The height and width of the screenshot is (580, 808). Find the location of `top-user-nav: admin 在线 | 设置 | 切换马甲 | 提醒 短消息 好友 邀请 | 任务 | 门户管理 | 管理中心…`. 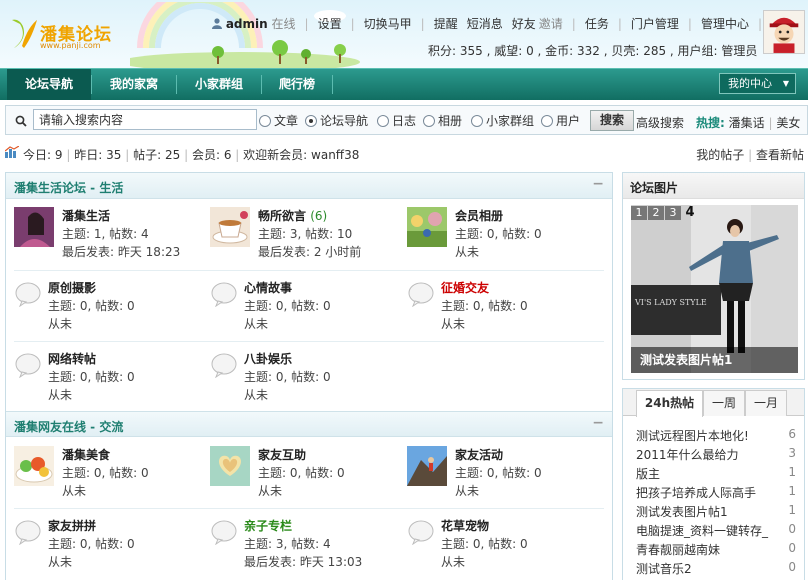

top-user-nav: admin 在线 | 设置 | 切换马甲 | 提醒 短消息 好友 邀请 | 任务 | 门户管理 | 管理中心… is located at coordinates (508, 24).